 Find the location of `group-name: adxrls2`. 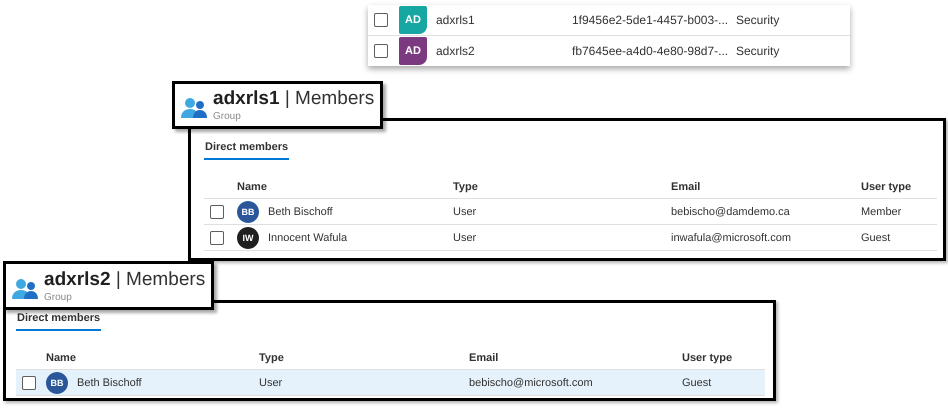

group-name: adxrls2 is located at coordinates (504, 51).